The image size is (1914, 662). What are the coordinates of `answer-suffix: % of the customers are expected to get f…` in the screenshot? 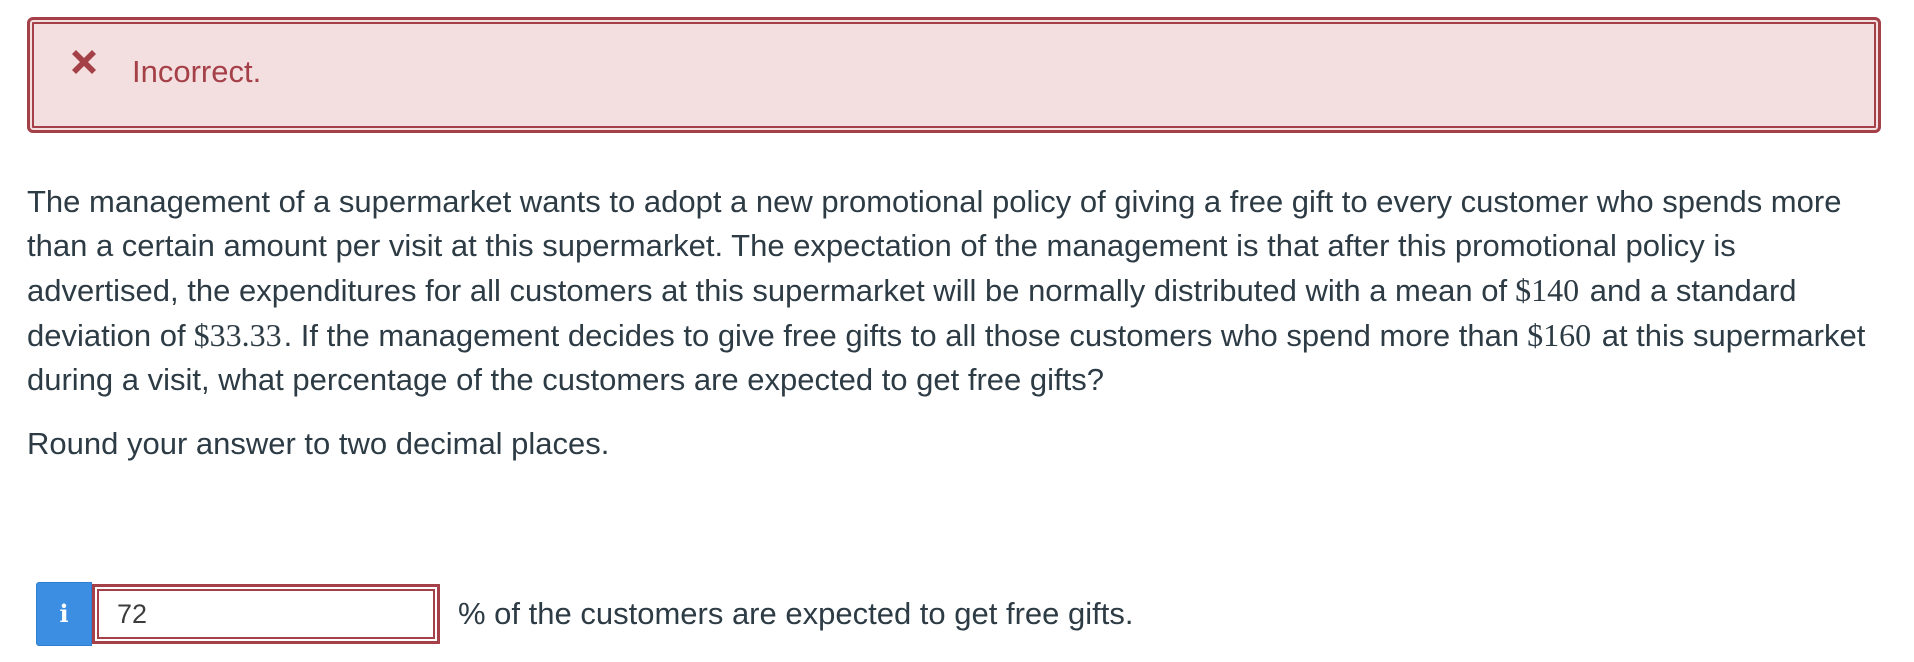 It's located at (796, 613).